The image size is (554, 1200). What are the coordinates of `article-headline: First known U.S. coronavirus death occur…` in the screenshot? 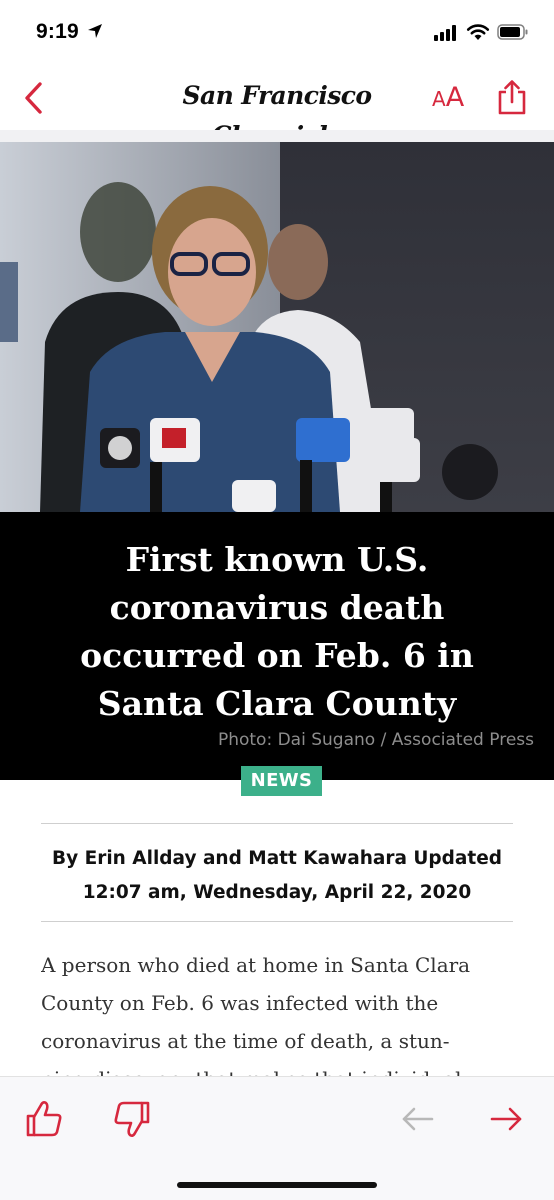 It's located at (277, 631).